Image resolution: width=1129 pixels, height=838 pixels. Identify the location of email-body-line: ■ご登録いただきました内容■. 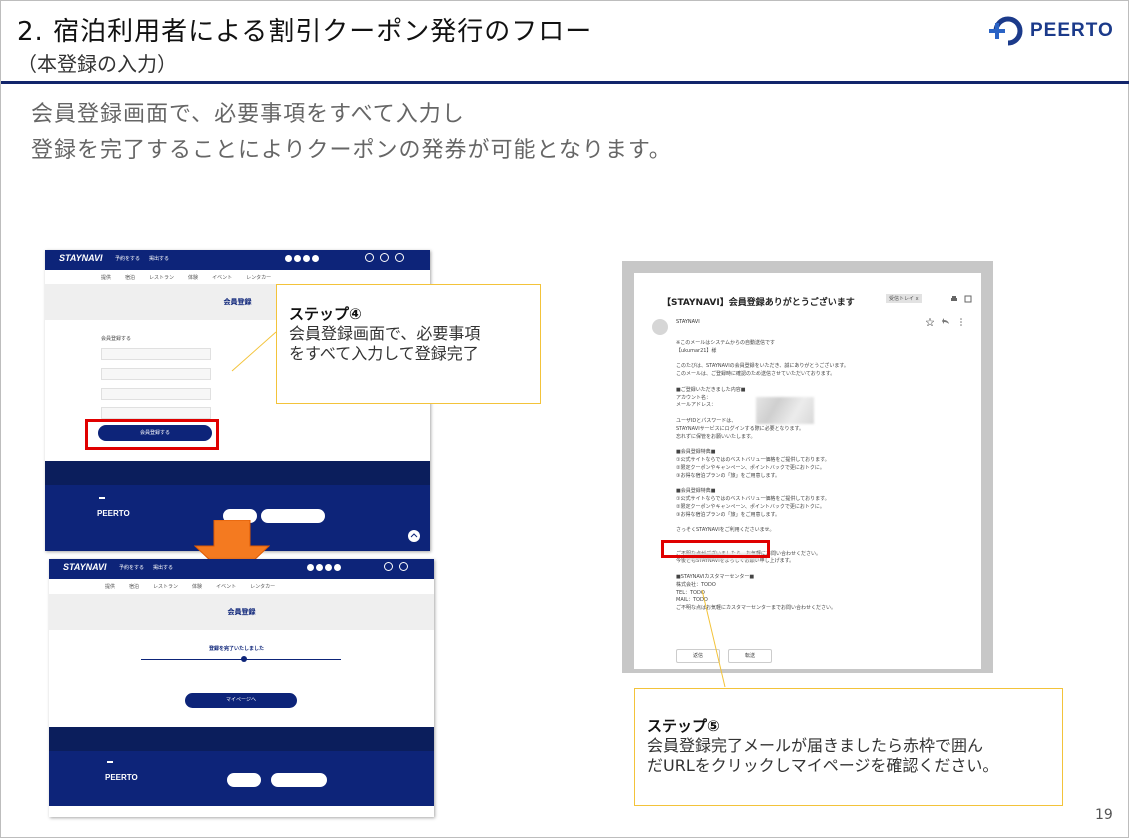
(711, 389).